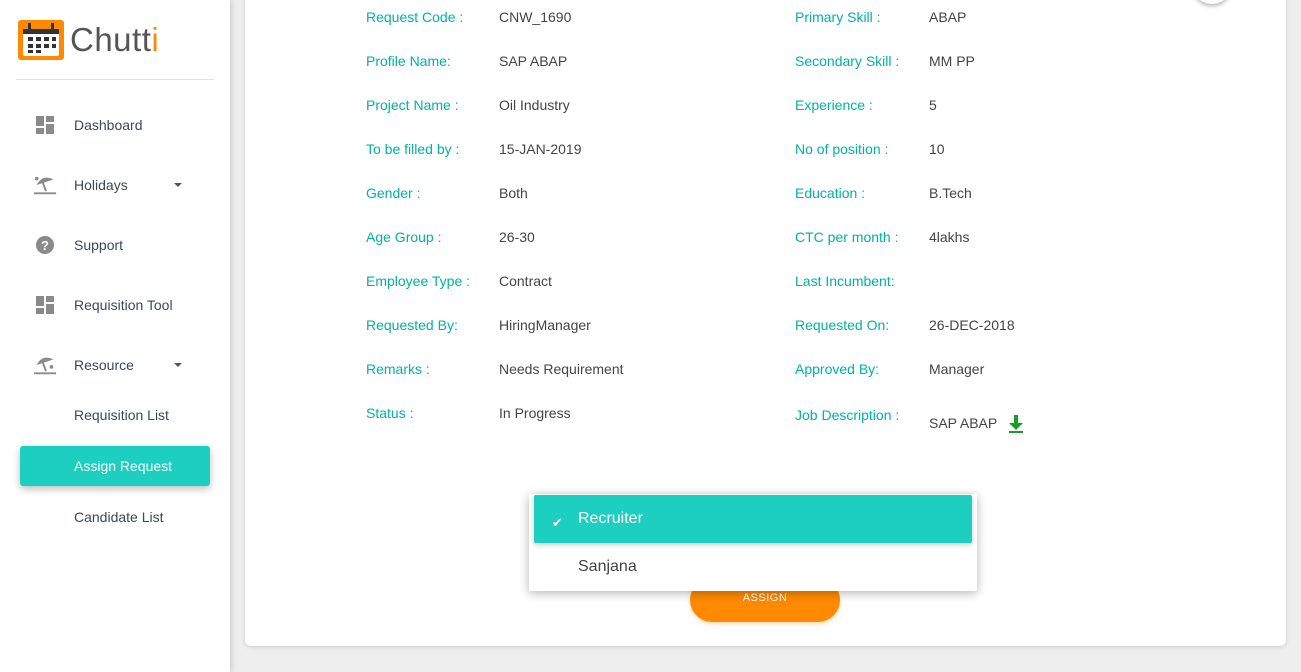 The width and height of the screenshot is (1301, 672). I want to click on sidebar-subitem-assign-request: Assign Request, so click(115, 466).